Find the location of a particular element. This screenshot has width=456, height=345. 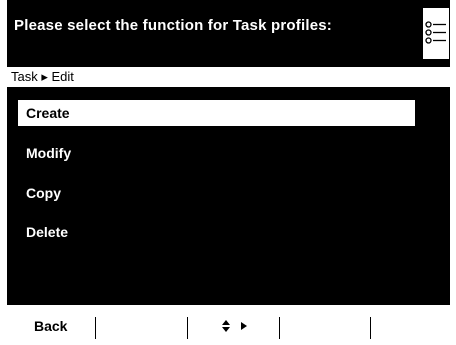

menu-item-label: Create is located at coordinates (48, 113).